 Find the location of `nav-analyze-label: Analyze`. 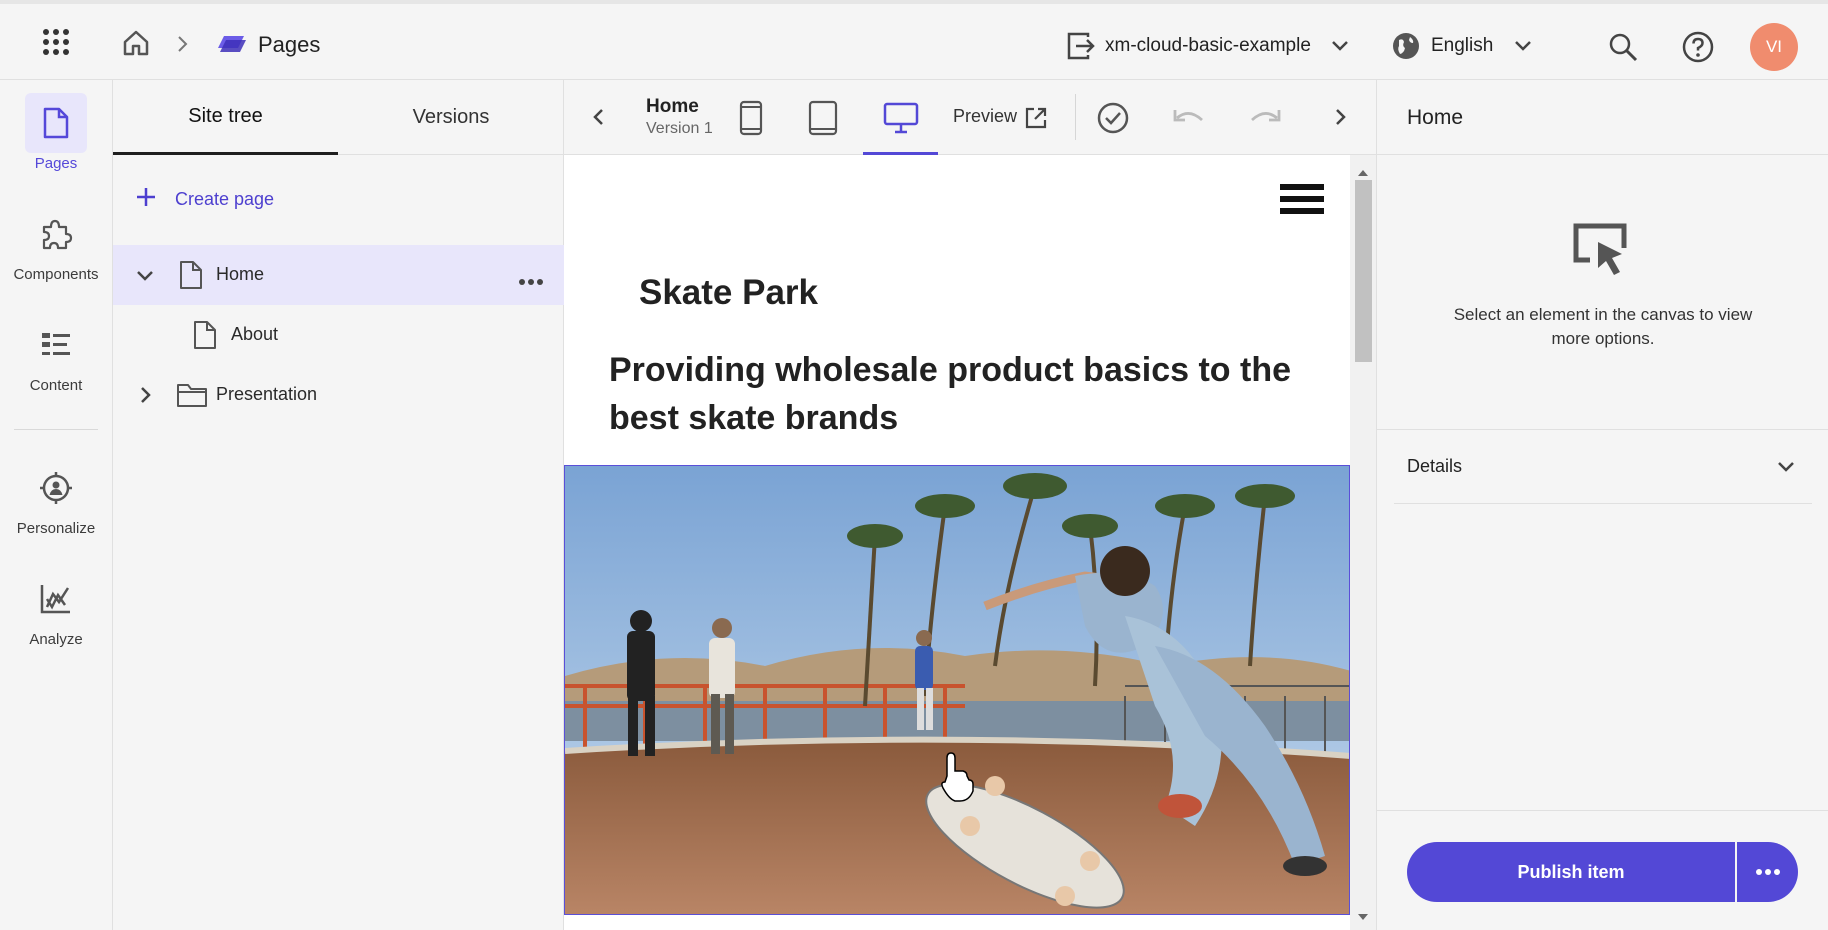

nav-analyze-label: Analyze is located at coordinates (56, 639).